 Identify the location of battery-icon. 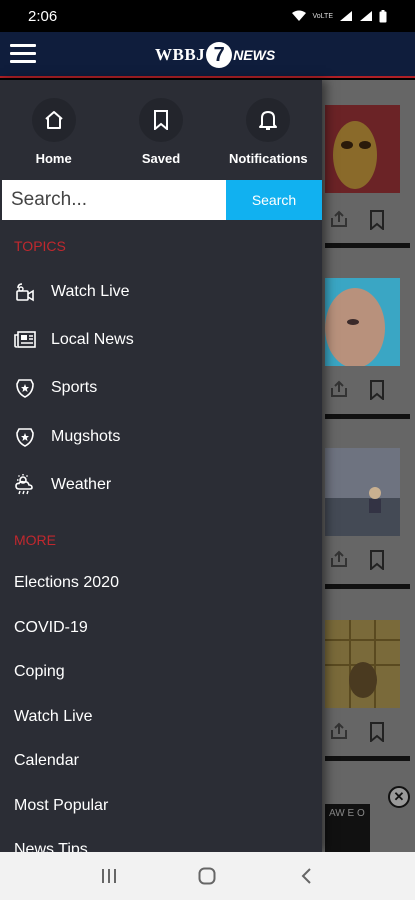
(383, 15).